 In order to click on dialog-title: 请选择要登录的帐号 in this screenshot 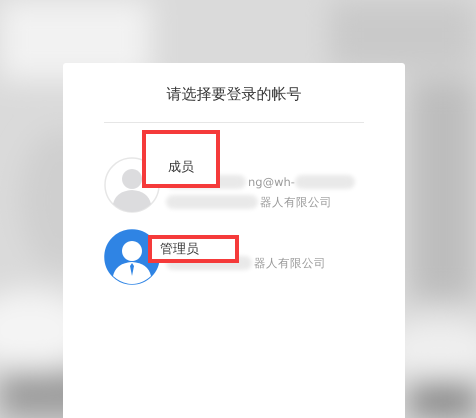, I will do `click(234, 104)`.